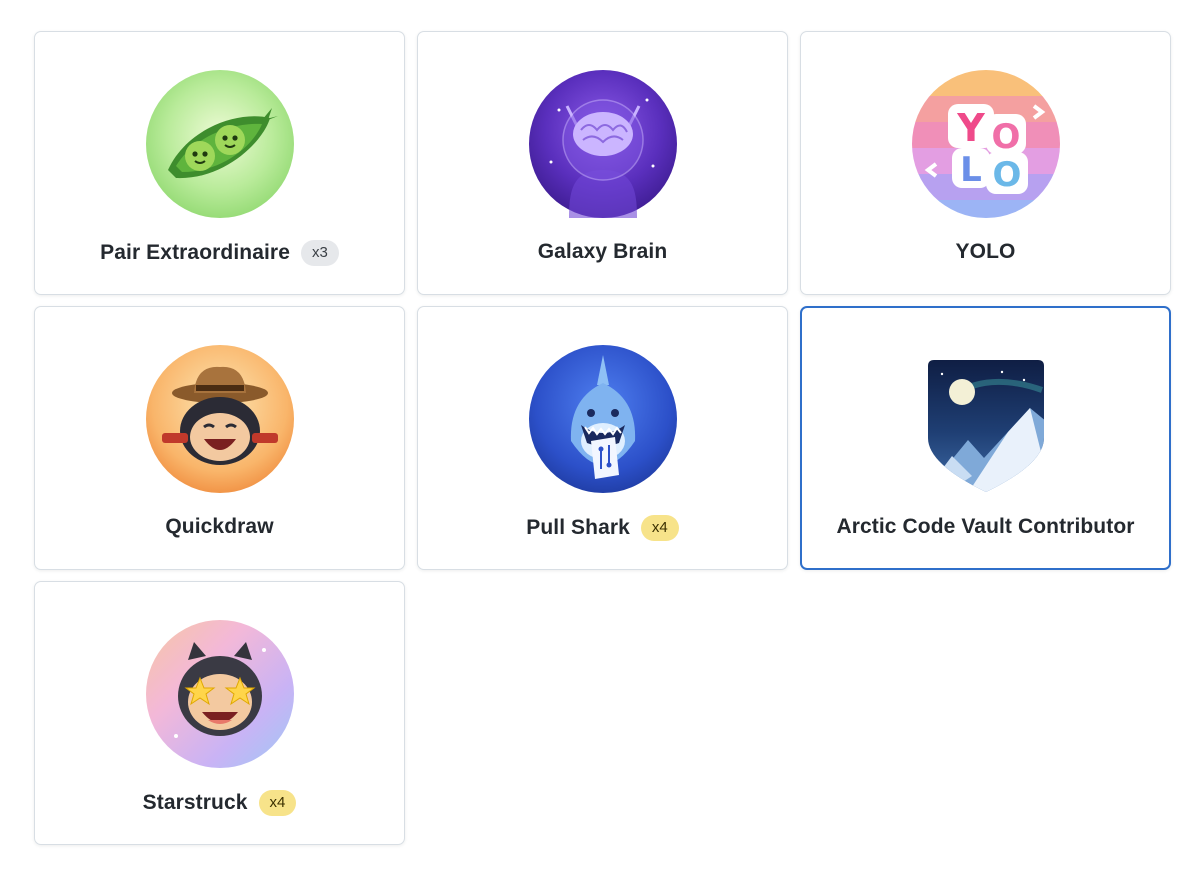  What do you see at coordinates (219, 144) in the screenshot?
I see `pea-pod-icon` at bounding box center [219, 144].